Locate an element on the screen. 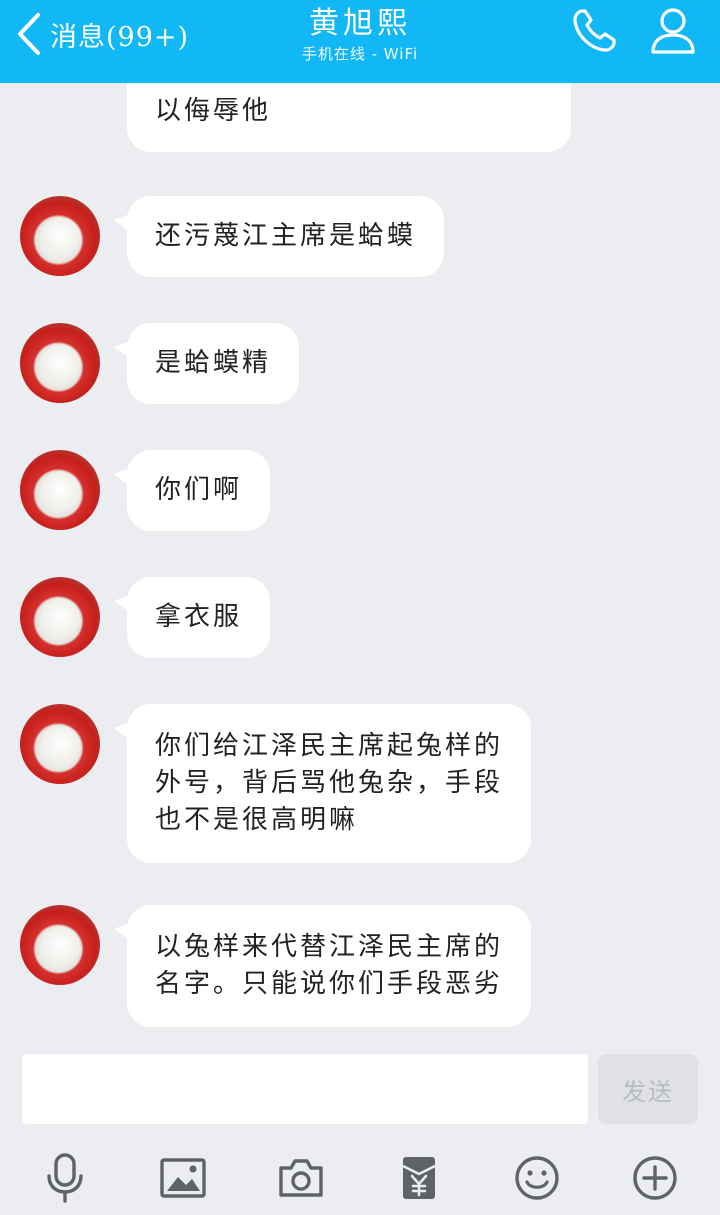 The image size is (720, 1215). message-input is located at coordinates (305, 1089).